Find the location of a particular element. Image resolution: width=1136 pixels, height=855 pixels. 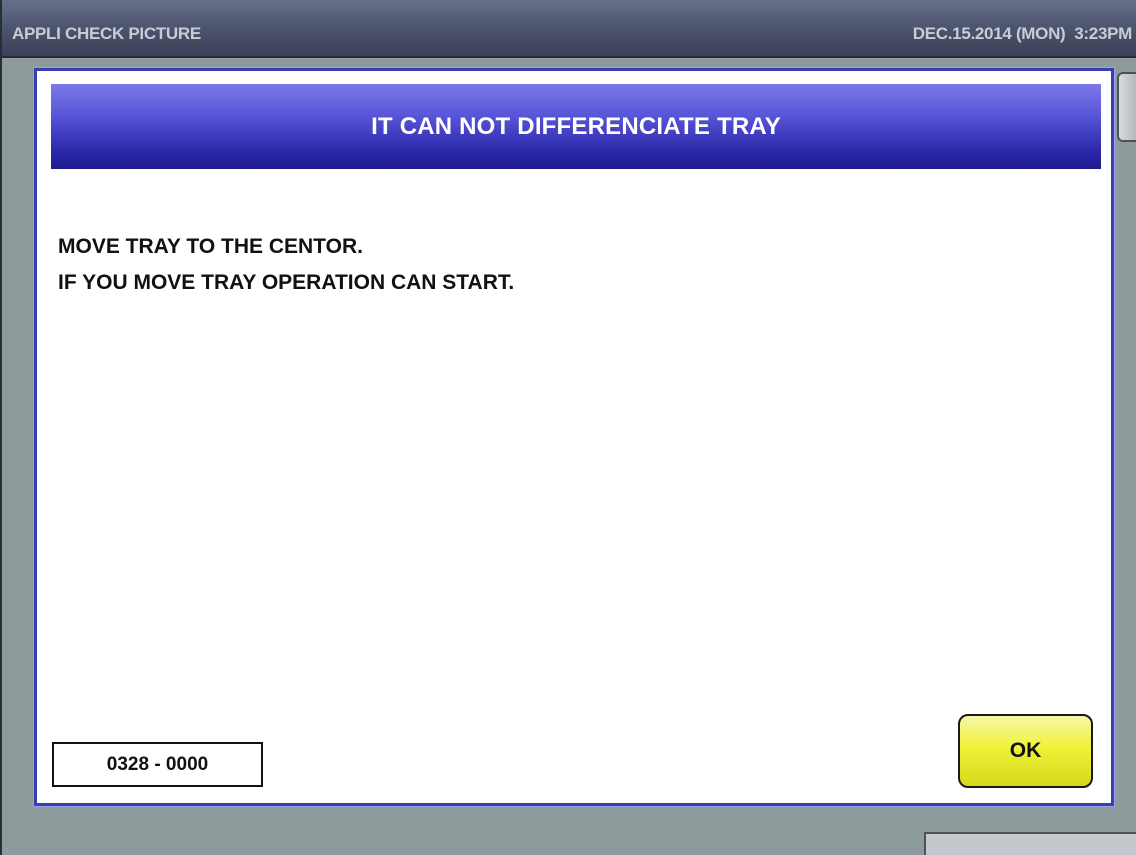

message-line: IF YOU MOVE TRAY OPERATION CAN START. is located at coordinates (286, 282).